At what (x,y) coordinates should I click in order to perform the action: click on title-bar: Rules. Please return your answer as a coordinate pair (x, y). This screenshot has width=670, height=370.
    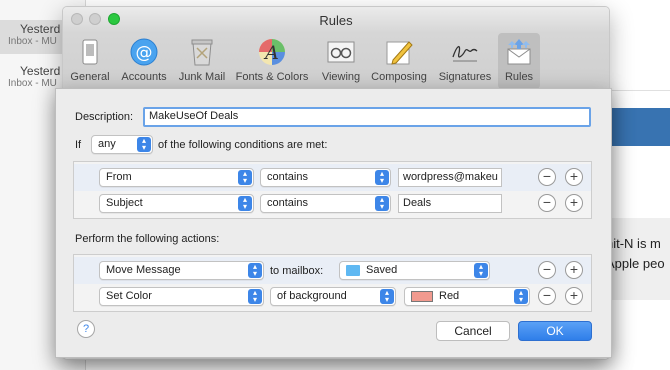
    Looking at the image, I should click on (336, 20).